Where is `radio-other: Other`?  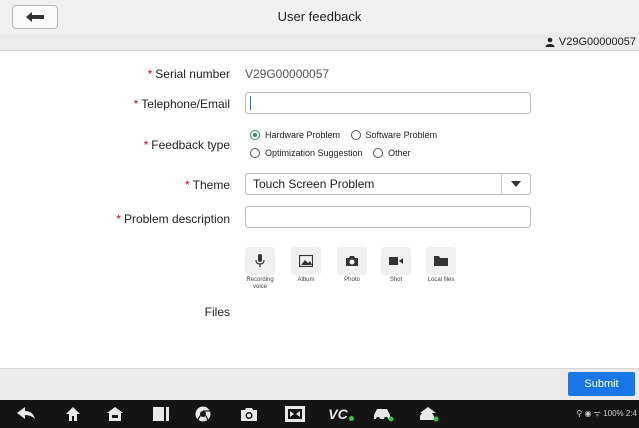 radio-other: Other is located at coordinates (392, 153).